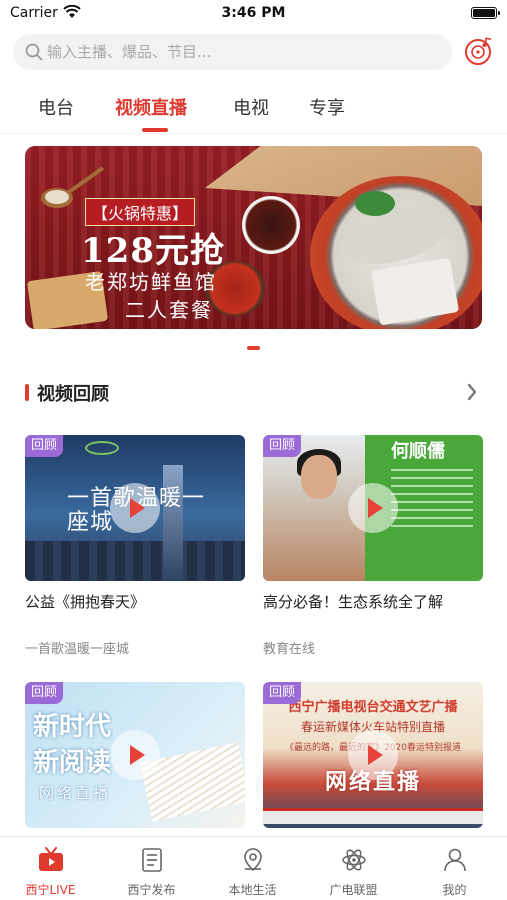  What do you see at coordinates (472, 392) in the screenshot?
I see `chevron-right-icon` at bounding box center [472, 392].